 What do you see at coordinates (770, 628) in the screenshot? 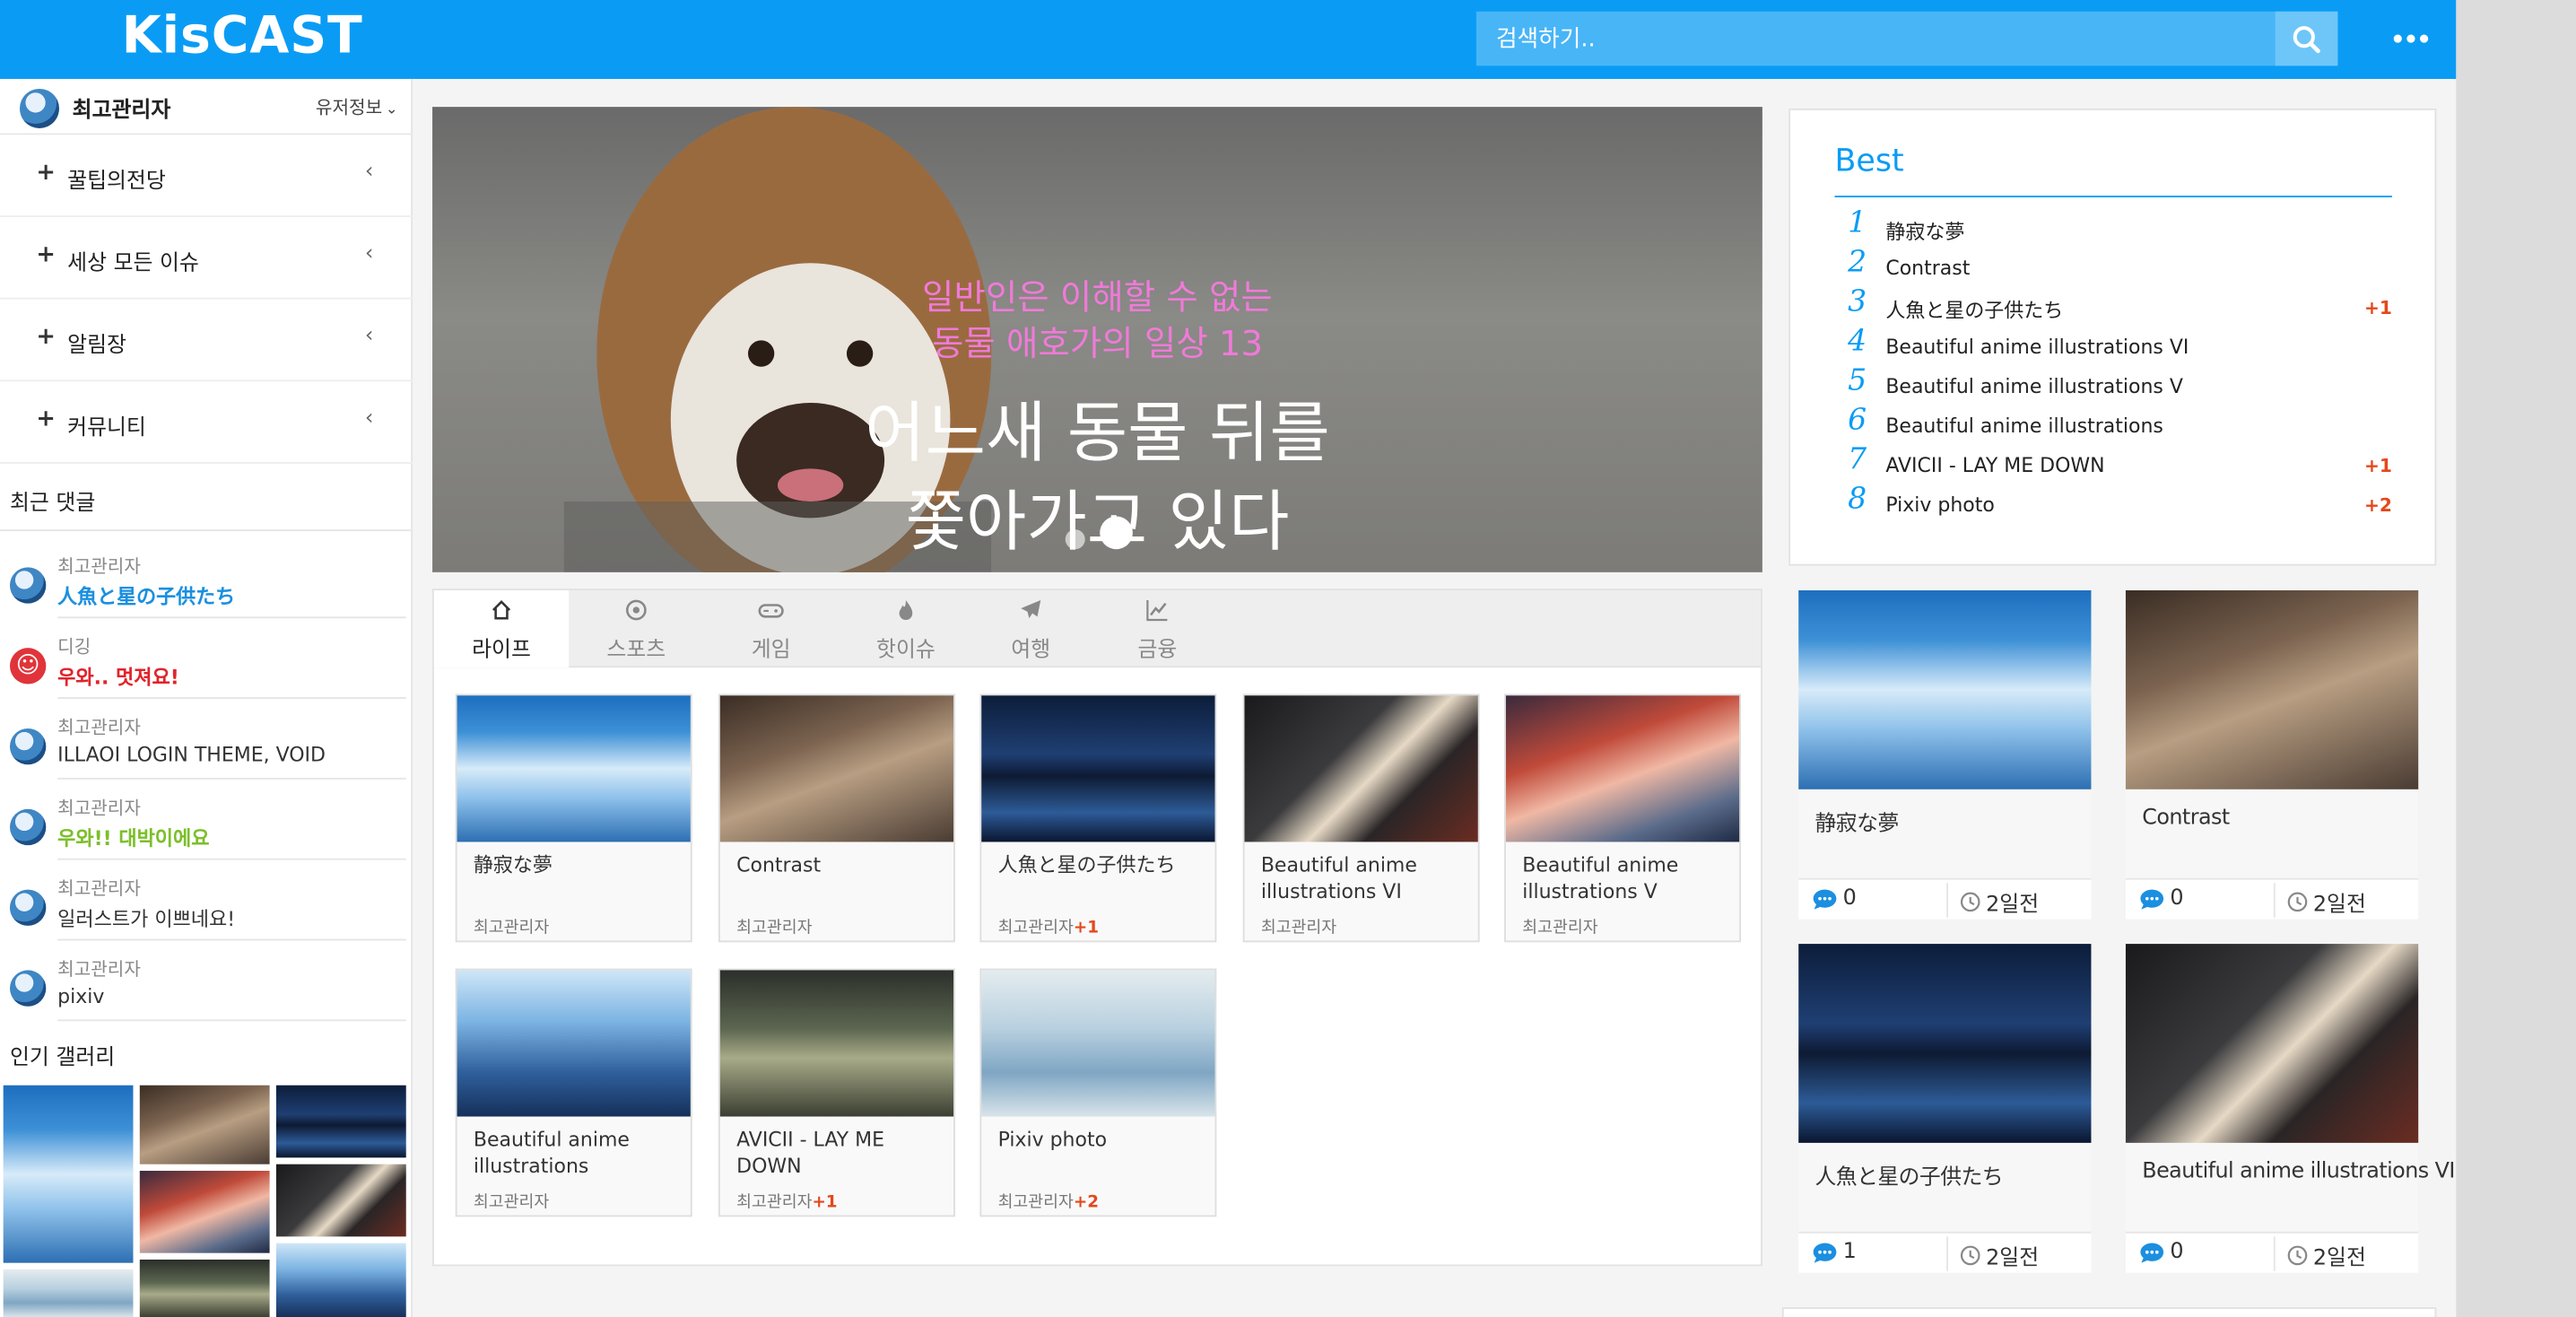
I see `tab-game: 게임` at bounding box center [770, 628].